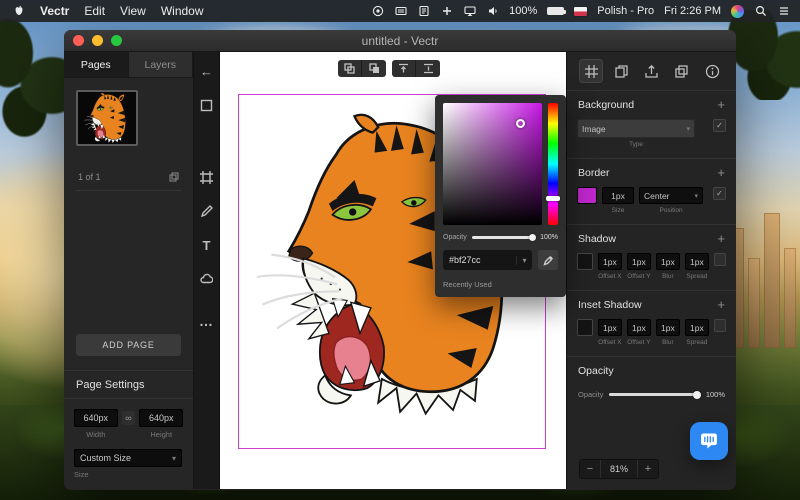 The width and height of the screenshot is (800, 500). I want to click on border-position-dropdown: Center ▾, so click(671, 195).